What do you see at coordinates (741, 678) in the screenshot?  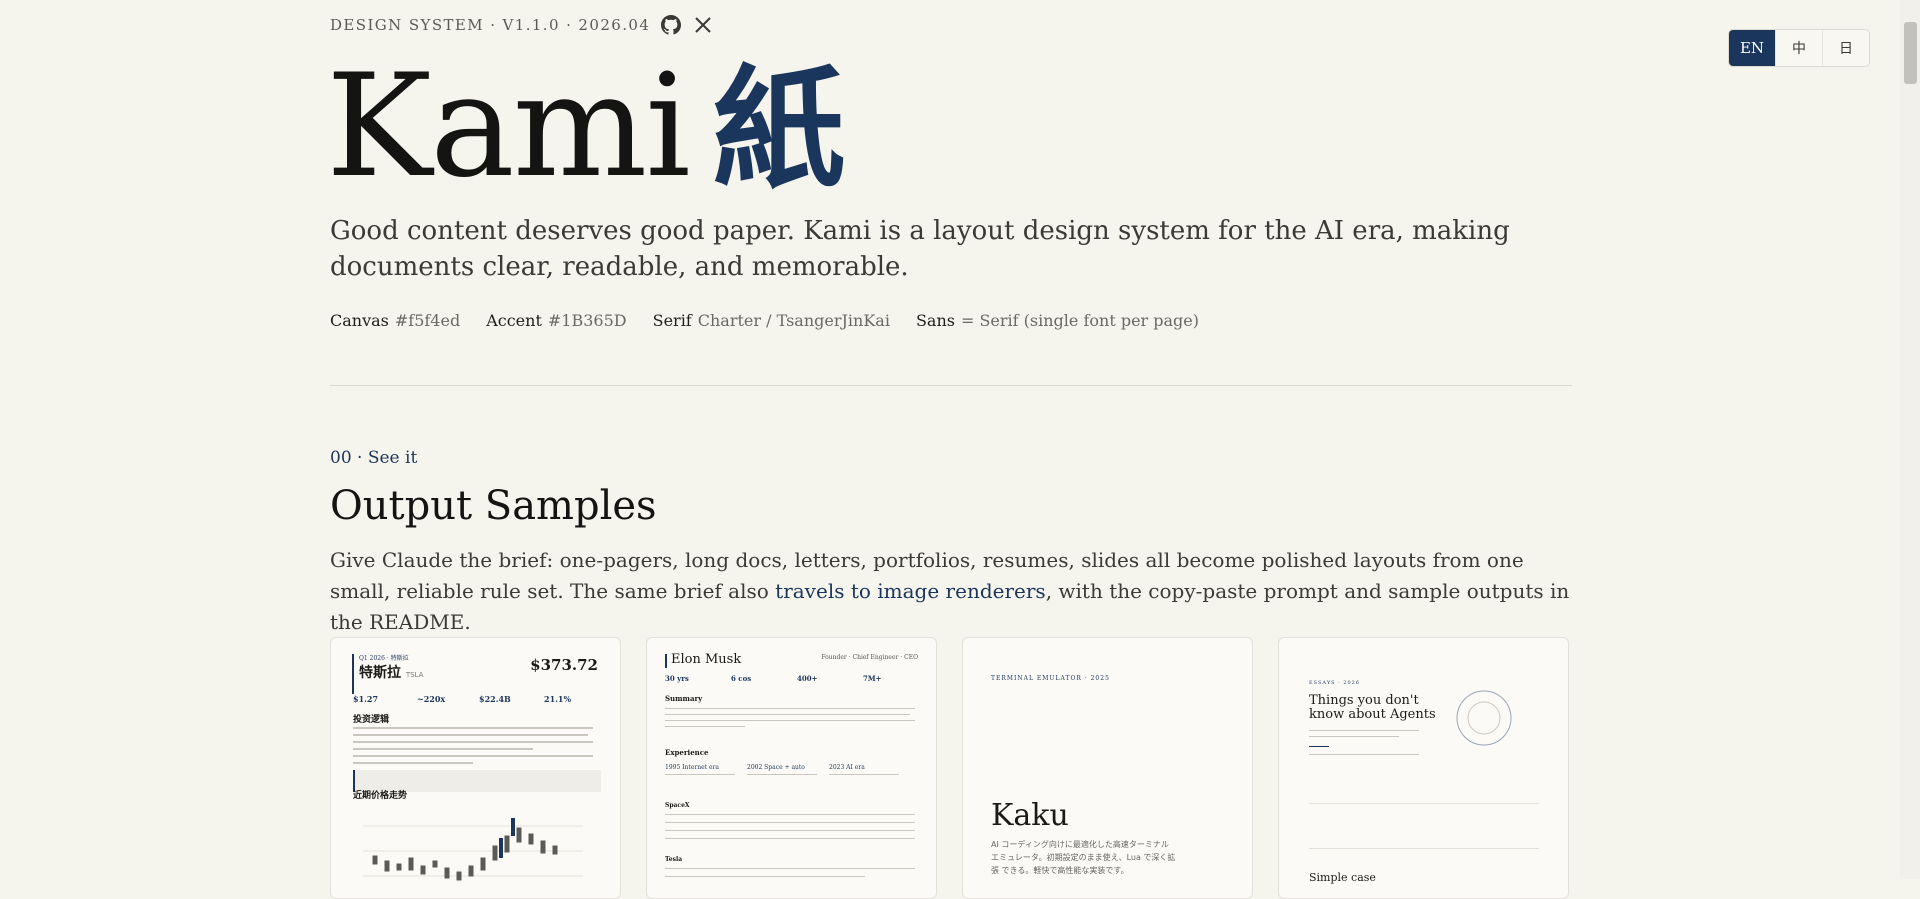 I see `resume-metric: 6 cos` at bounding box center [741, 678].